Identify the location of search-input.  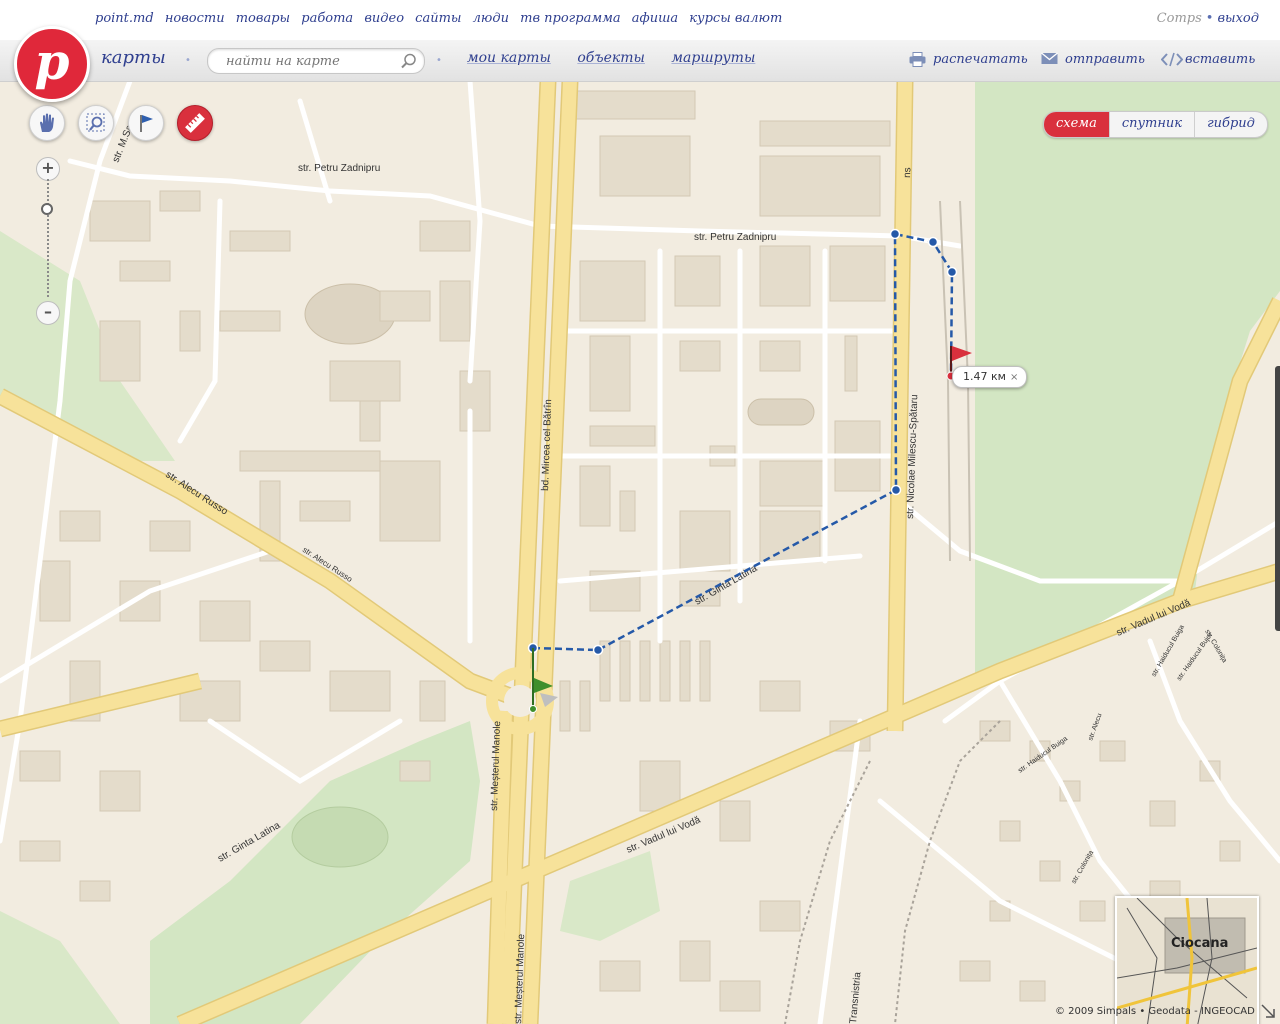
(311, 61).